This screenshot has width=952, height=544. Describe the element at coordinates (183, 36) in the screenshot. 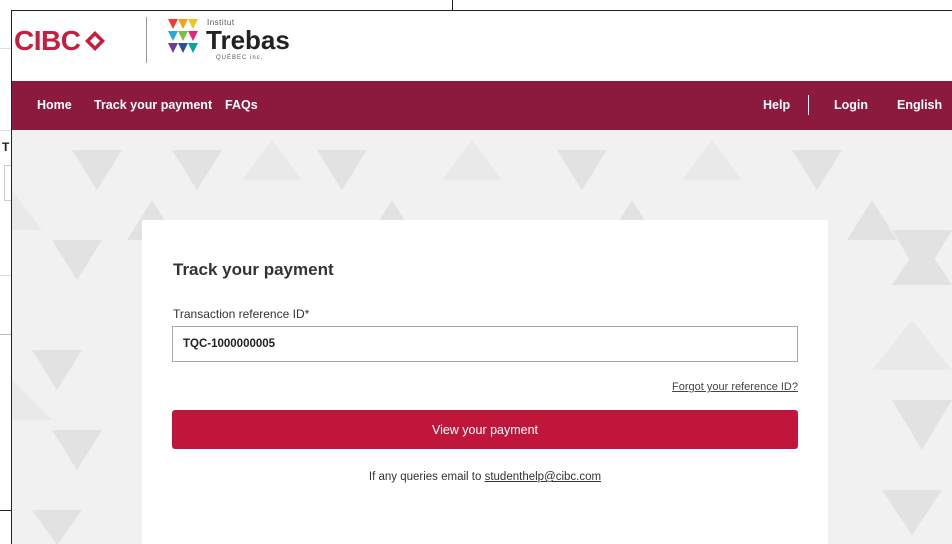

I see `trebas-logo-icon` at that location.